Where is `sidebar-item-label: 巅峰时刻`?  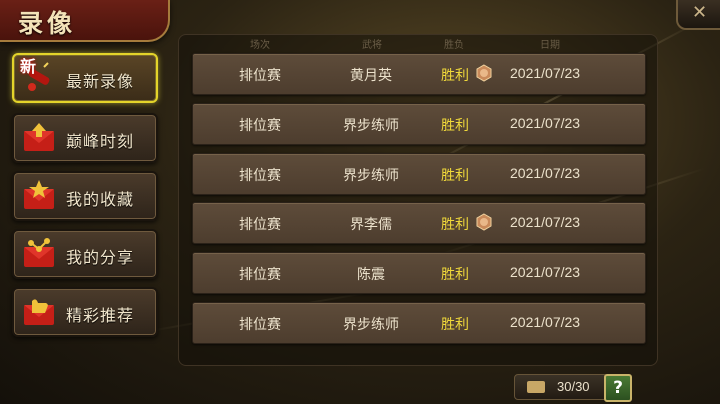 sidebar-item-label: 巅峰时刻 is located at coordinates (100, 141).